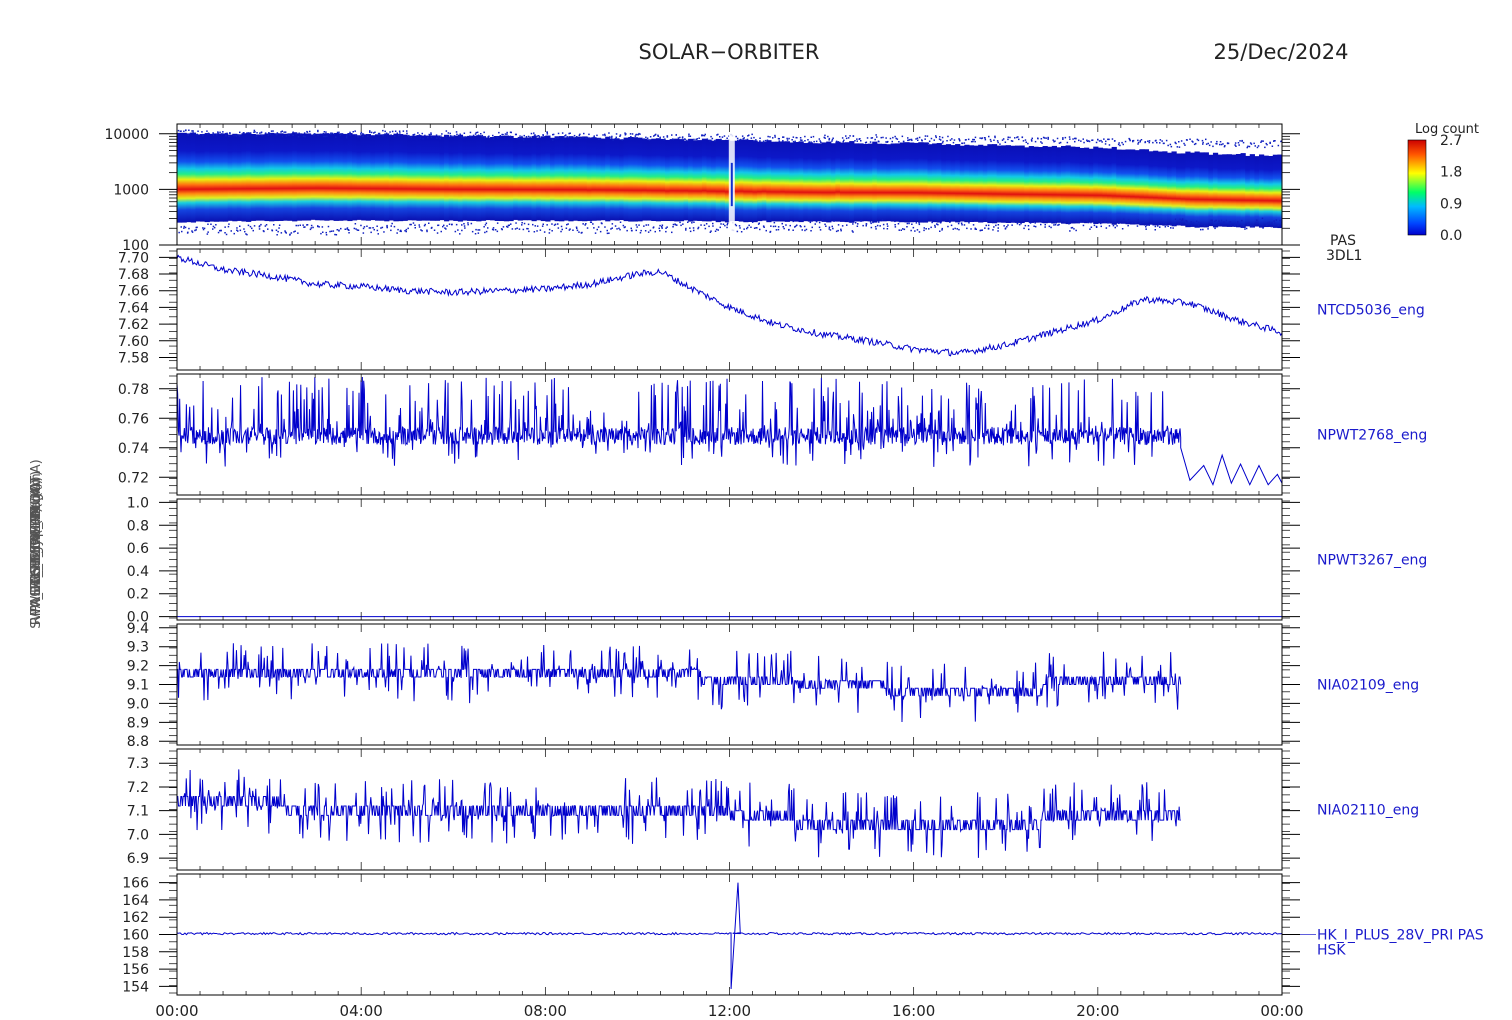 This screenshot has width=1512, height=1020. What do you see at coordinates (133, 292) in the screenshot?
I see `y-tick-label: 7.66` at bounding box center [133, 292].